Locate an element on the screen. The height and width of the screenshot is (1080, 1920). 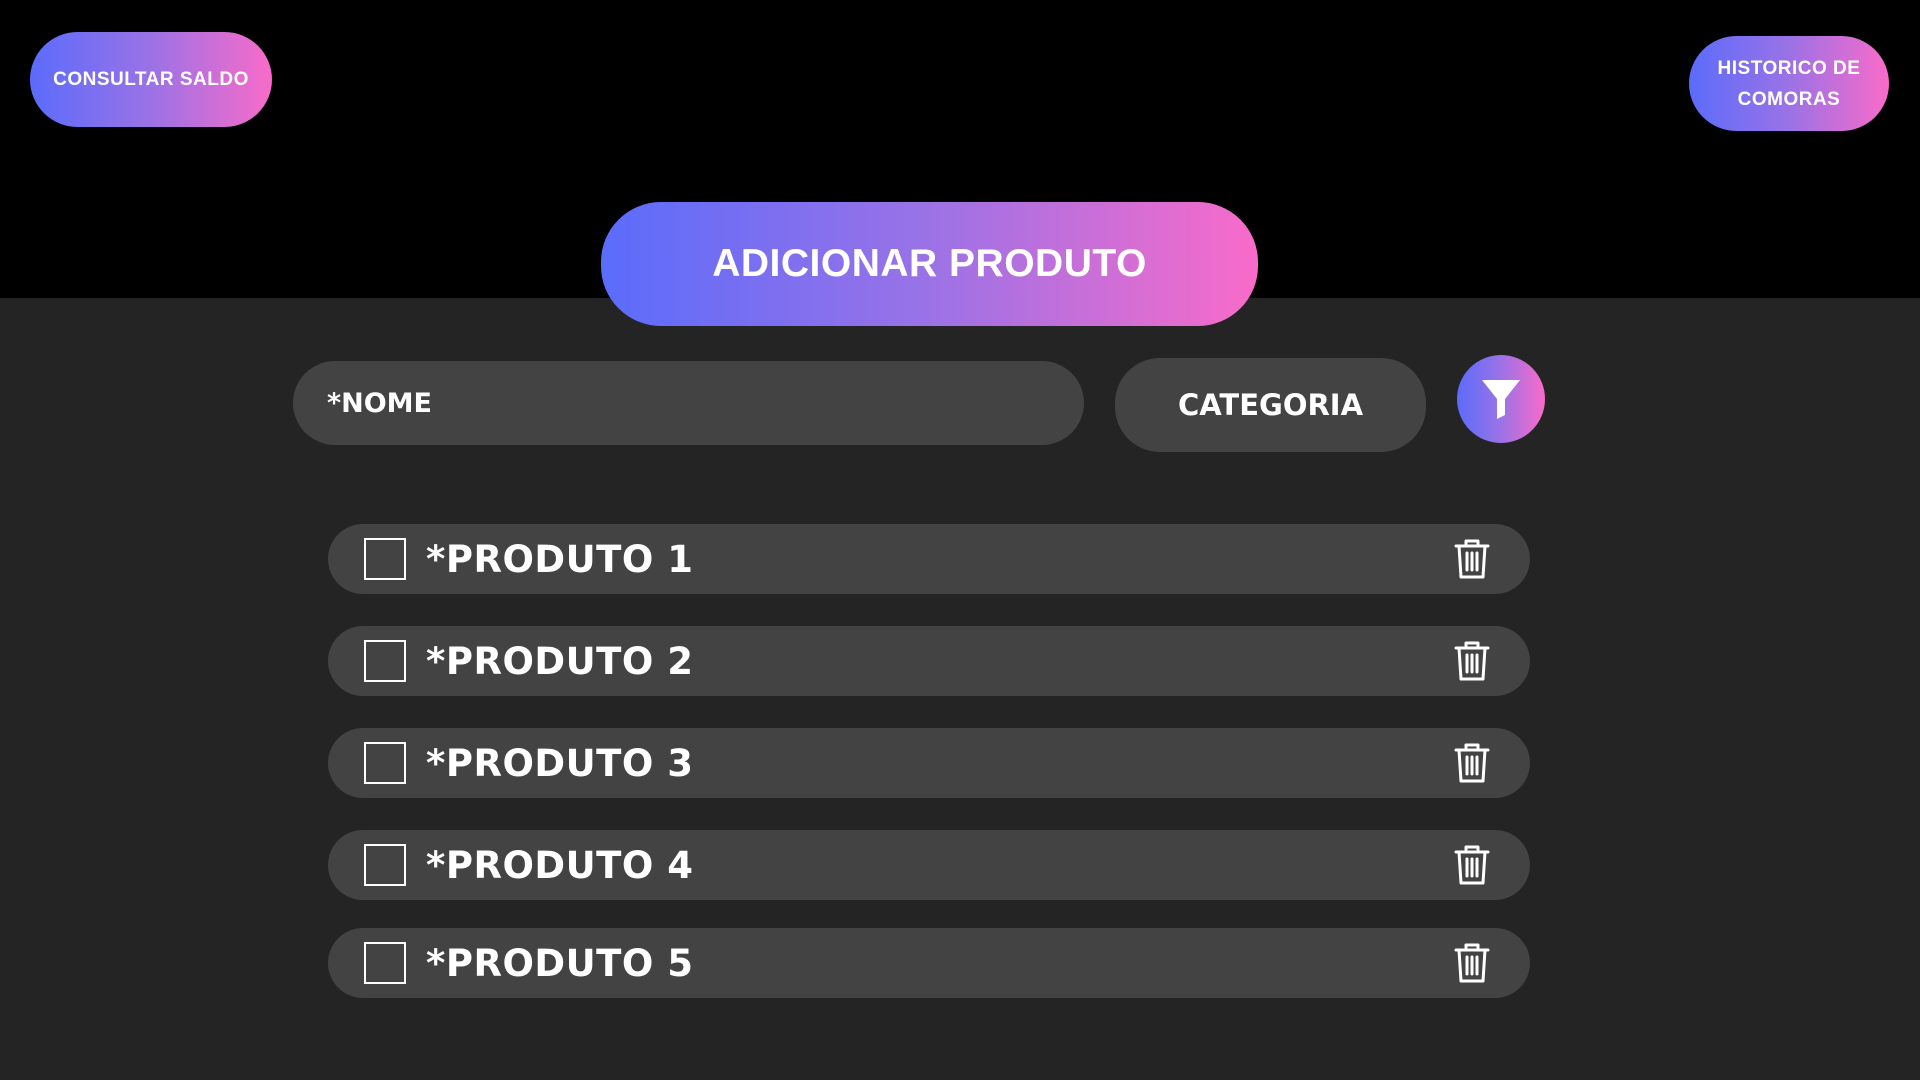
adicionar-produto-button: ADICIONAR PRODUTO is located at coordinates (929, 264).